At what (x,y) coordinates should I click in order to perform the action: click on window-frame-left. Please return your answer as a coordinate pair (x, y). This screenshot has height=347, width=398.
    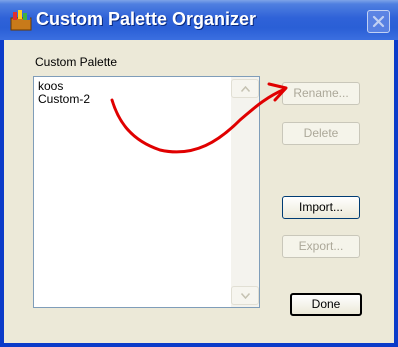
    Looking at the image, I should click on (2, 193).